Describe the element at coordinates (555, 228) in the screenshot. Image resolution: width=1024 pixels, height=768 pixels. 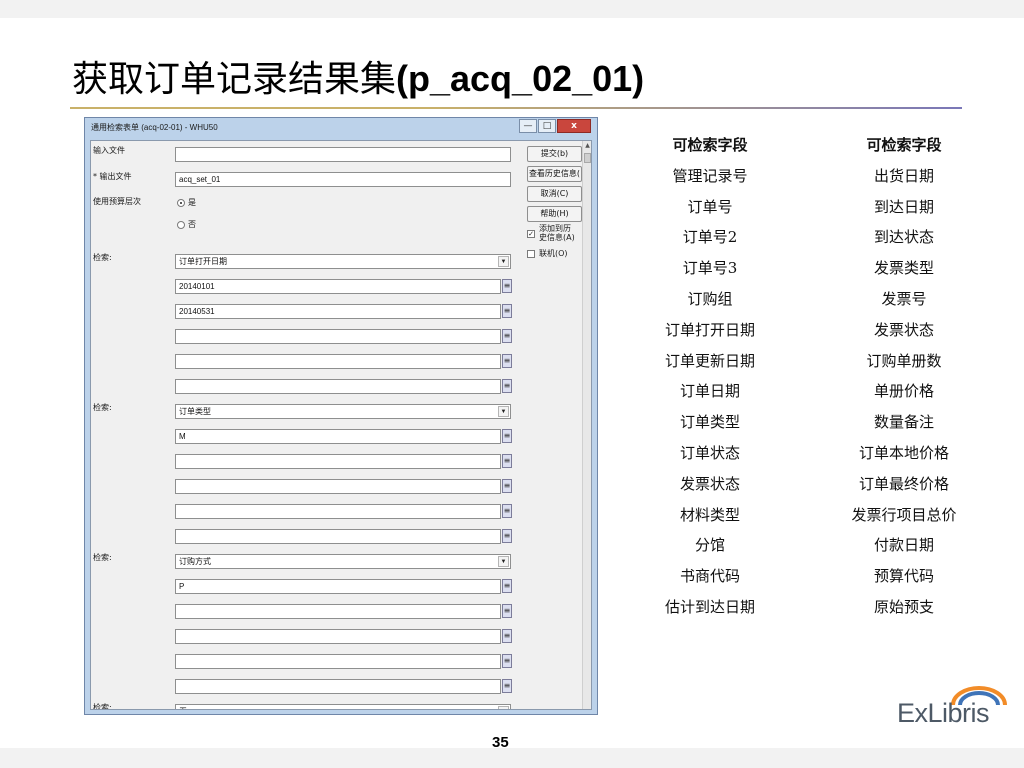
I see `add-history-label-line1: 添加到历` at that location.